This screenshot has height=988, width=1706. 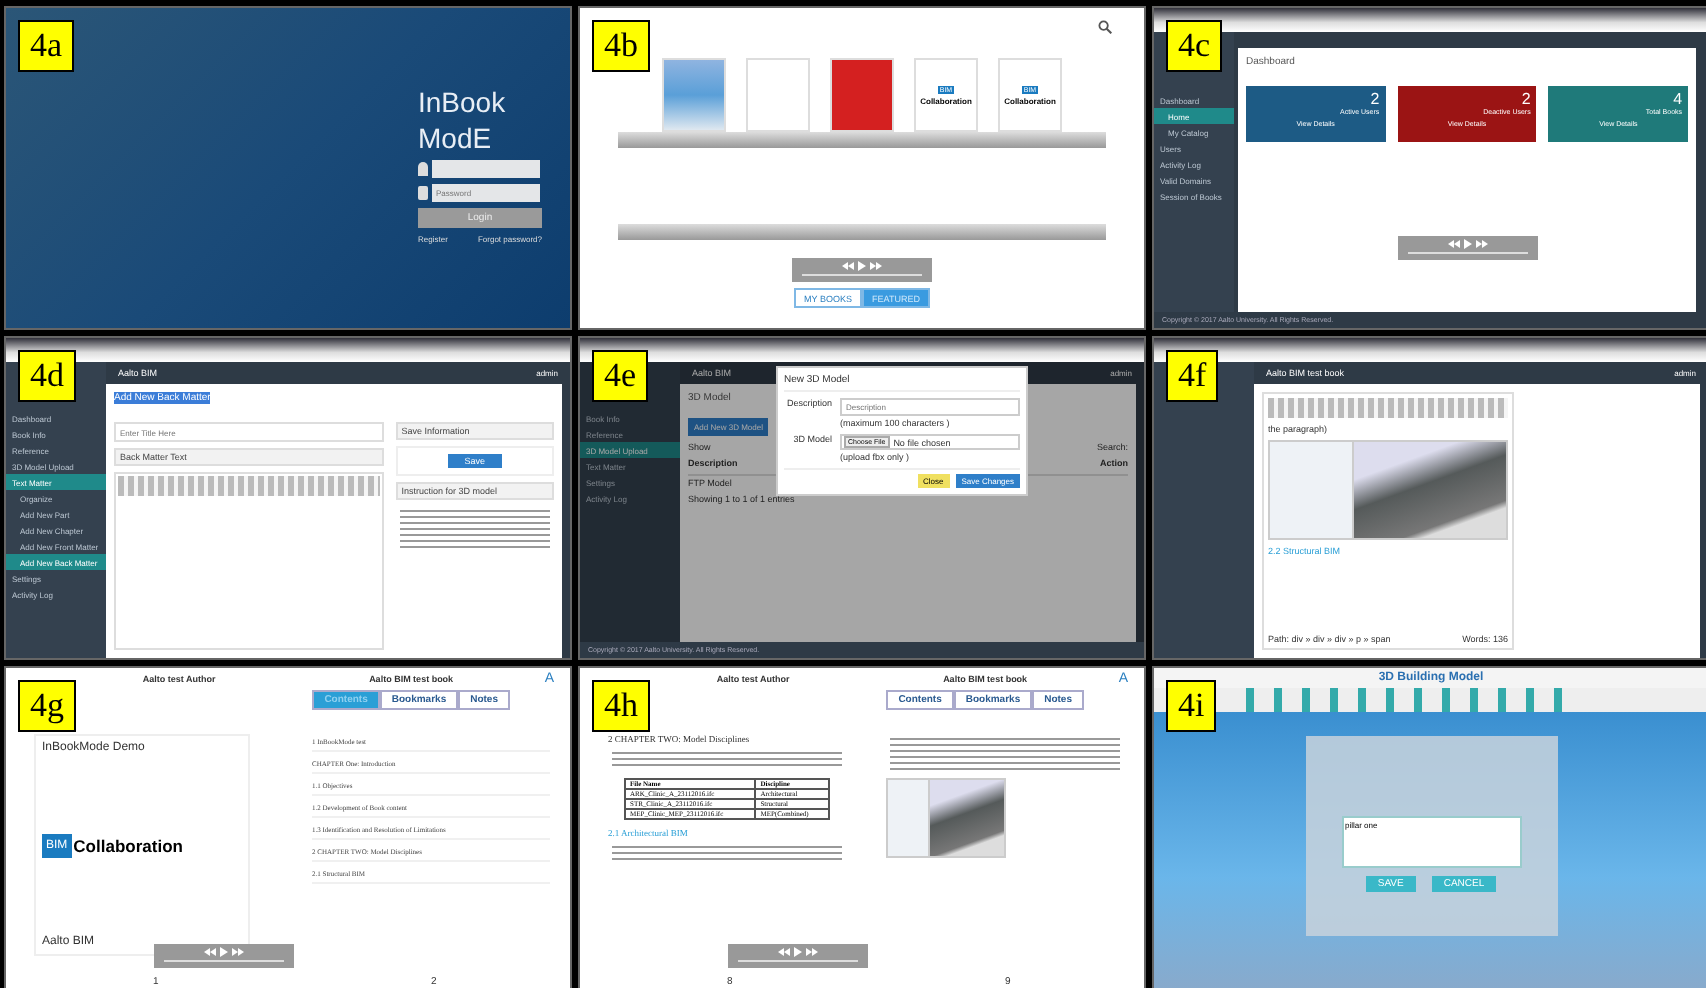 I want to click on app-title: InBook, so click(x=463, y=103).